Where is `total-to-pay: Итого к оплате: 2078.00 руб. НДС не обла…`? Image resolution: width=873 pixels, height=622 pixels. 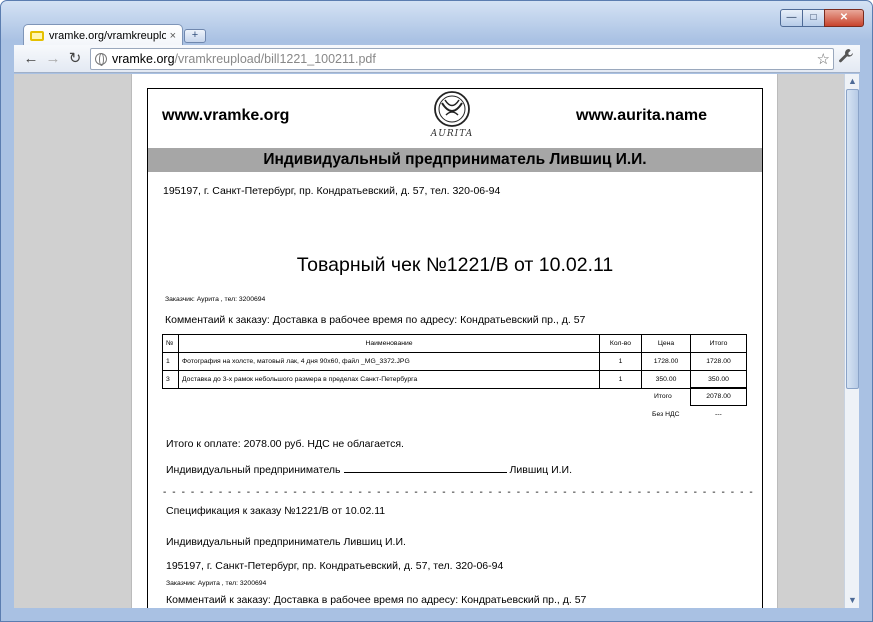 total-to-pay: Итого к оплате: 2078.00 руб. НДС не обла… is located at coordinates (285, 444).